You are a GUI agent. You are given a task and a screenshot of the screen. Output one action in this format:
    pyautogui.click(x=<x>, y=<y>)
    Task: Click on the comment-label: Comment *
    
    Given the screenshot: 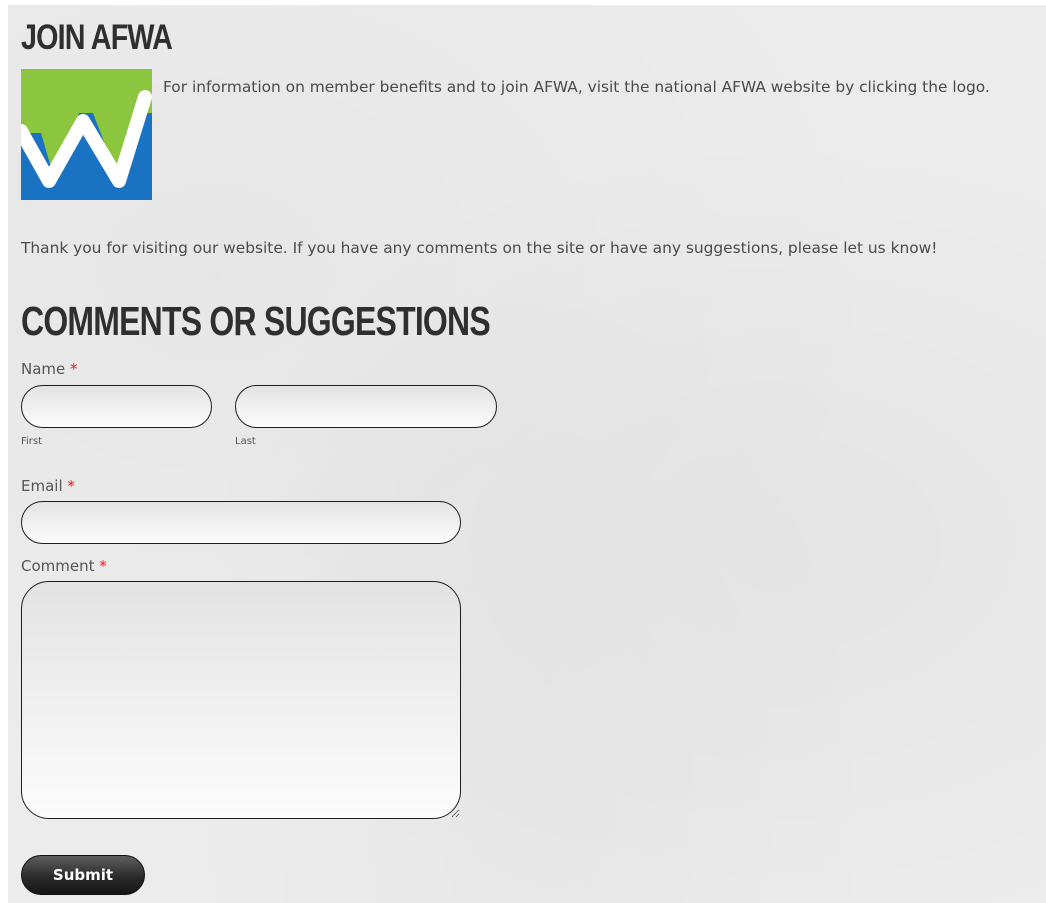 What is the action you would take?
    pyautogui.click(x=64, y=566)
    